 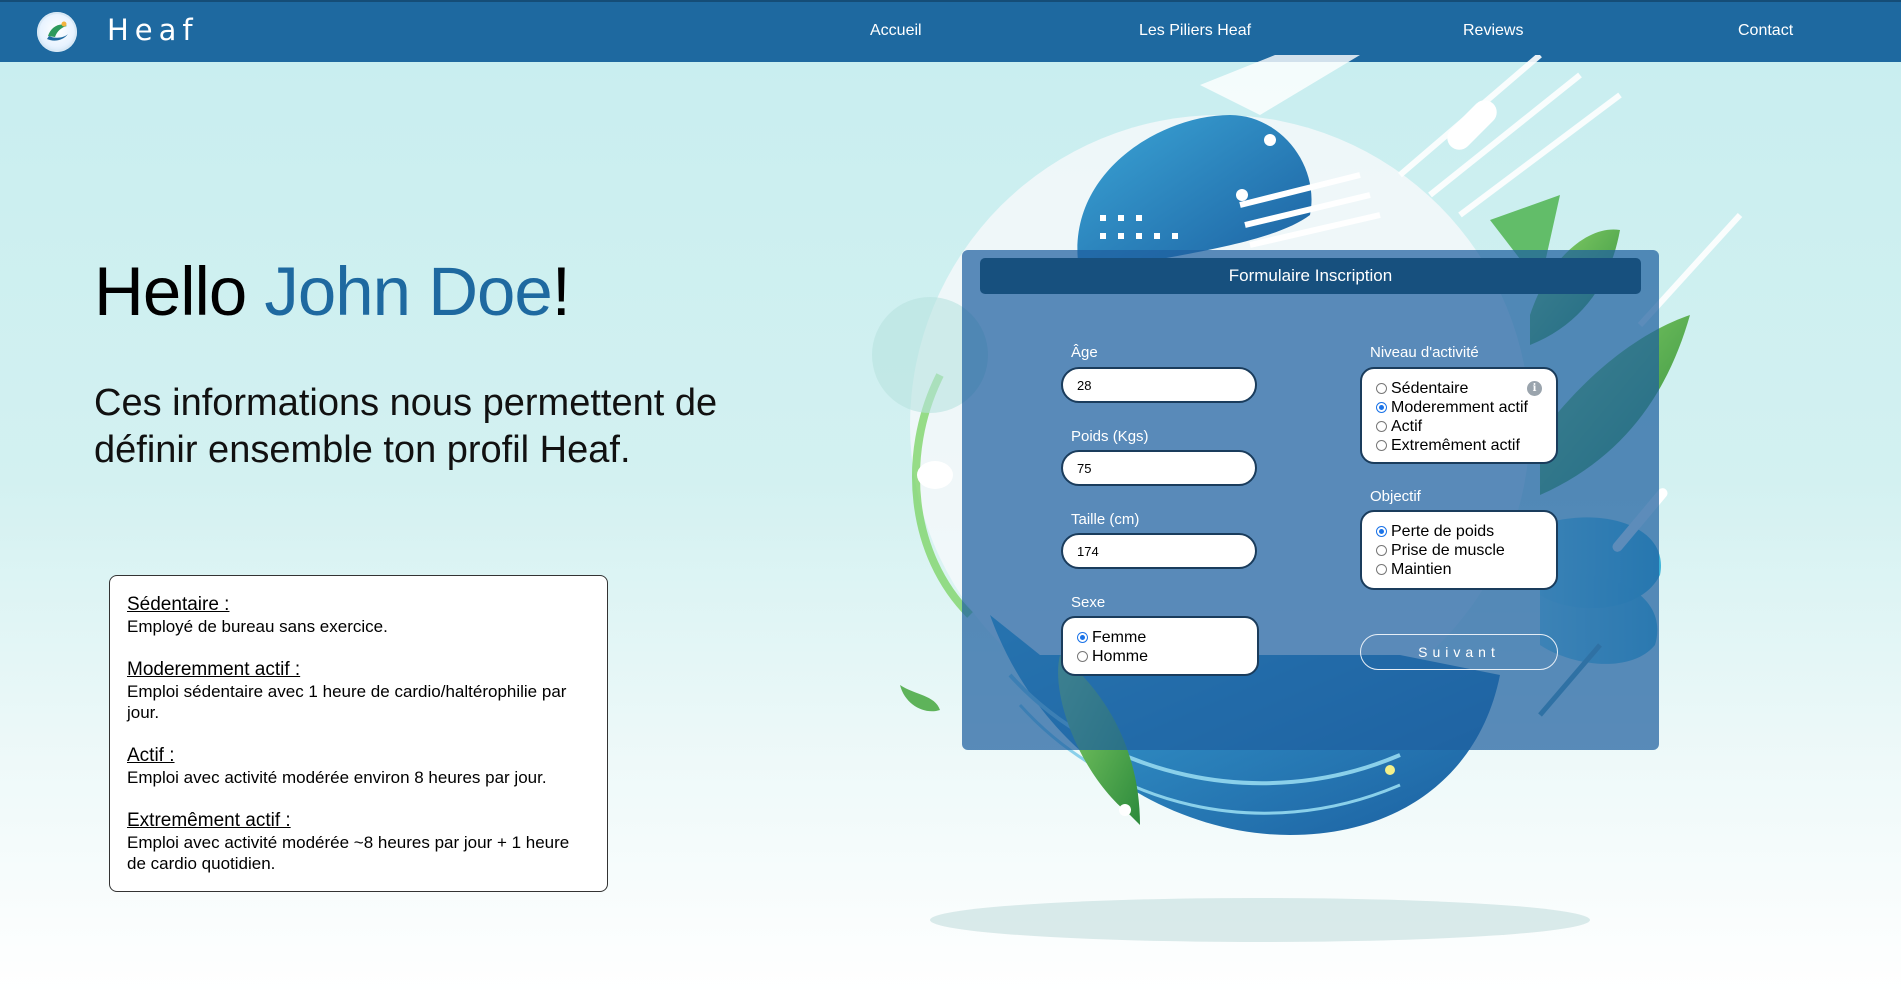 I want to click on info-title: Actif :, so click(x=151, y=755).